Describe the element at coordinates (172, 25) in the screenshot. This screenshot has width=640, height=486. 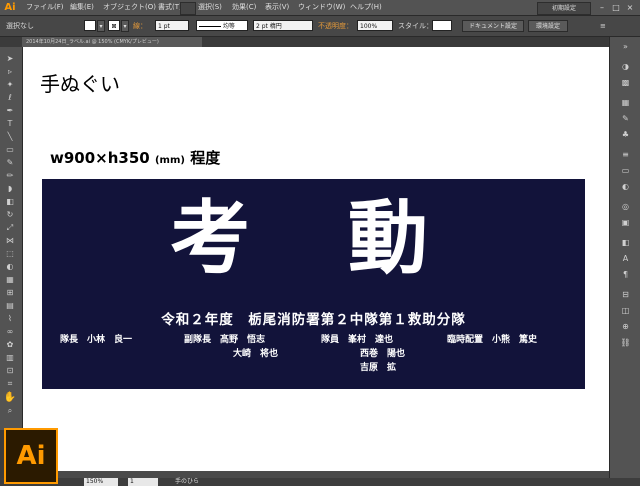
I see `stroke-weight-input: 1 pt` at that location.